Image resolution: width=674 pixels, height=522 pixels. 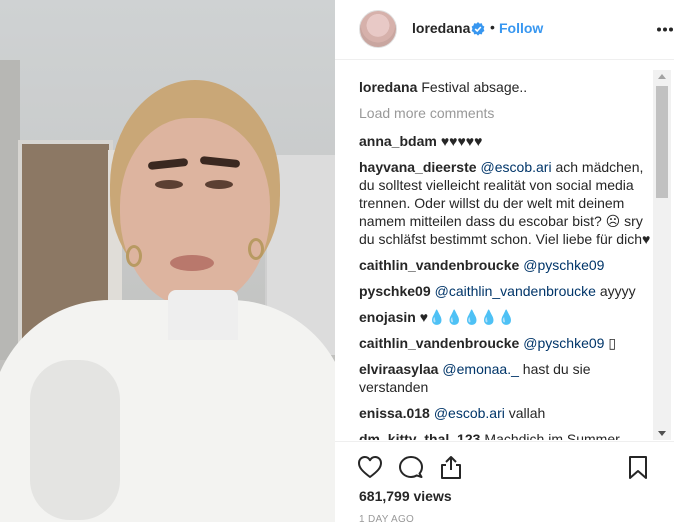 I want to click on post-header: loredana • Follow, so click(x=504, y=30).